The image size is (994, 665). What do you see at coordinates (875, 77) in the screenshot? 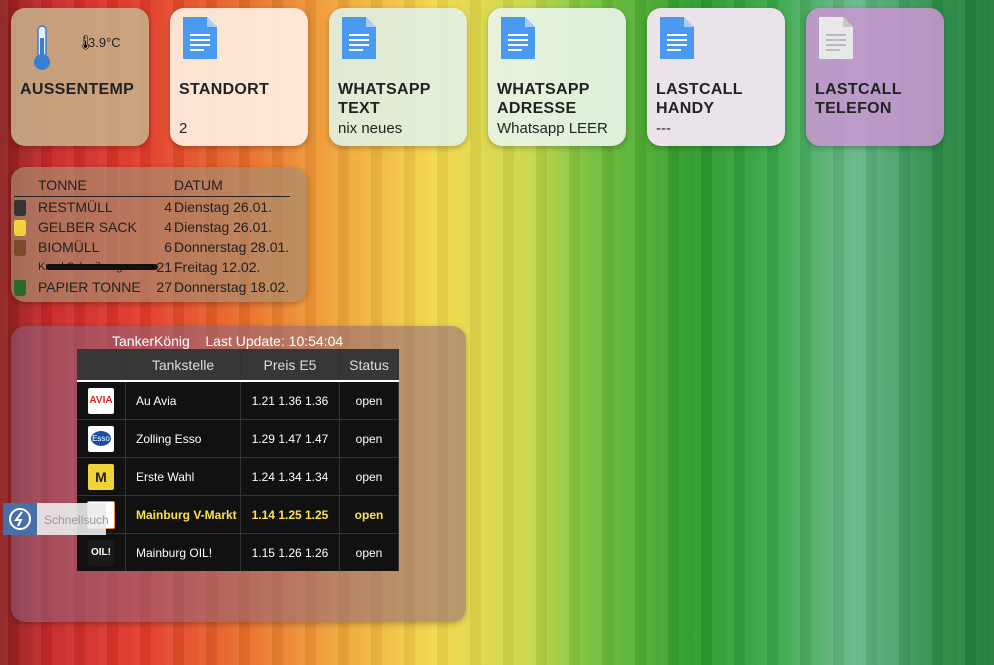
I see `tile-lastcall-telefon: LASTCALL TELEFON` at bounding box center [875, 77].